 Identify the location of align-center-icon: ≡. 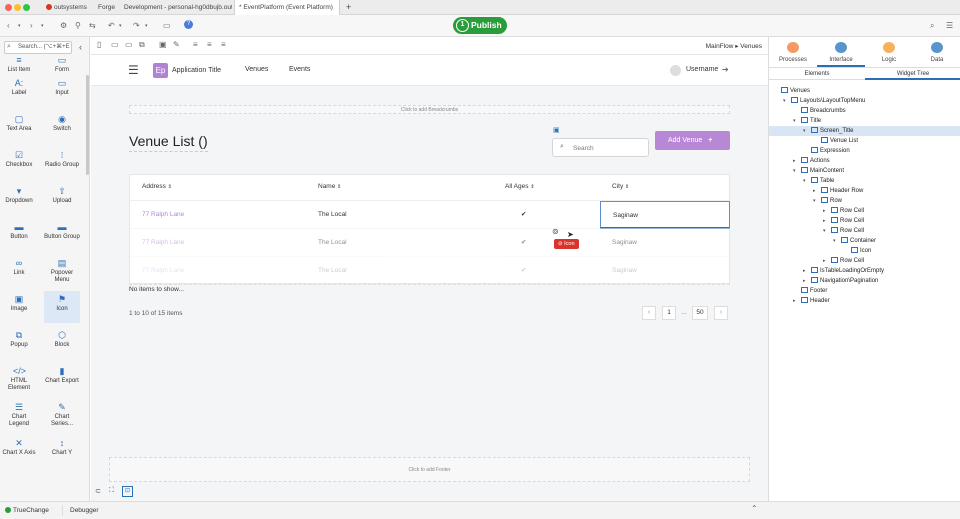
(209, 45).